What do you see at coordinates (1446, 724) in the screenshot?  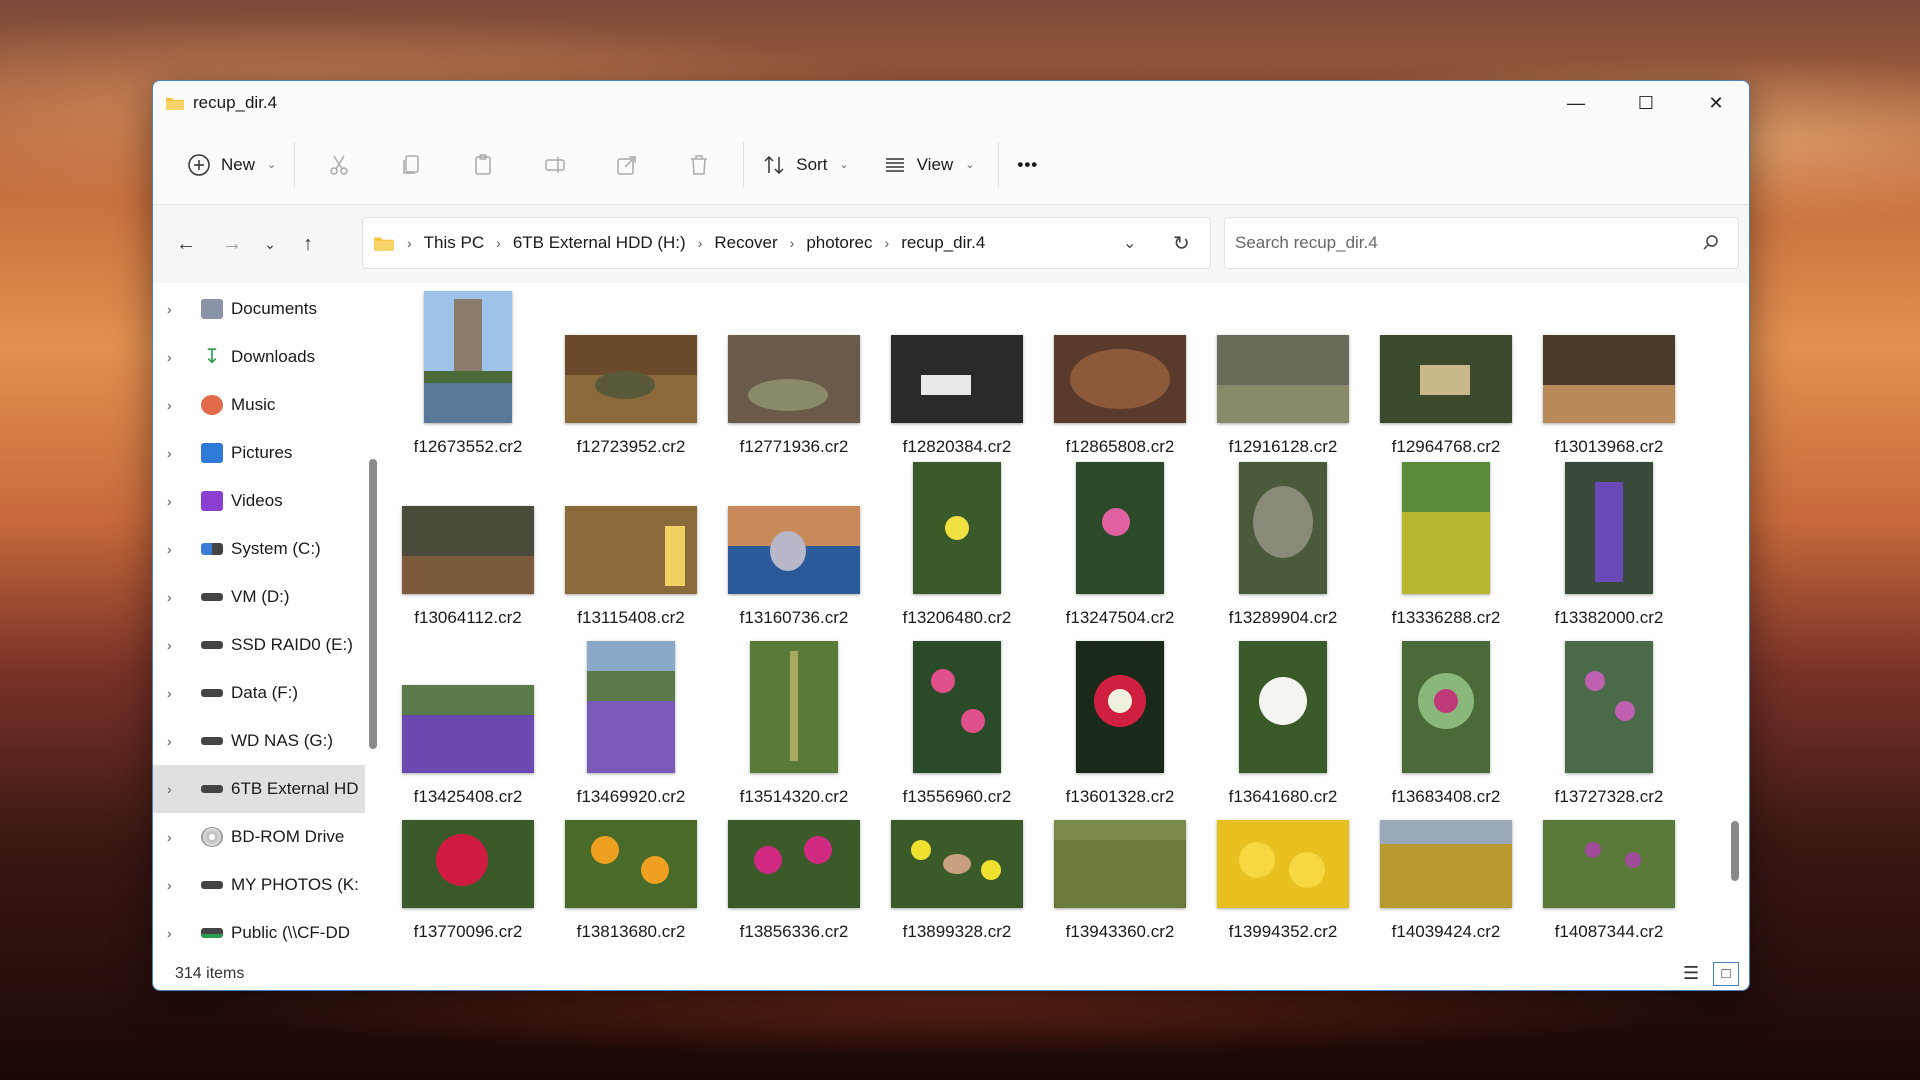 I see `file-item: f13683408.cr2` at bounding box center [1446, 724].